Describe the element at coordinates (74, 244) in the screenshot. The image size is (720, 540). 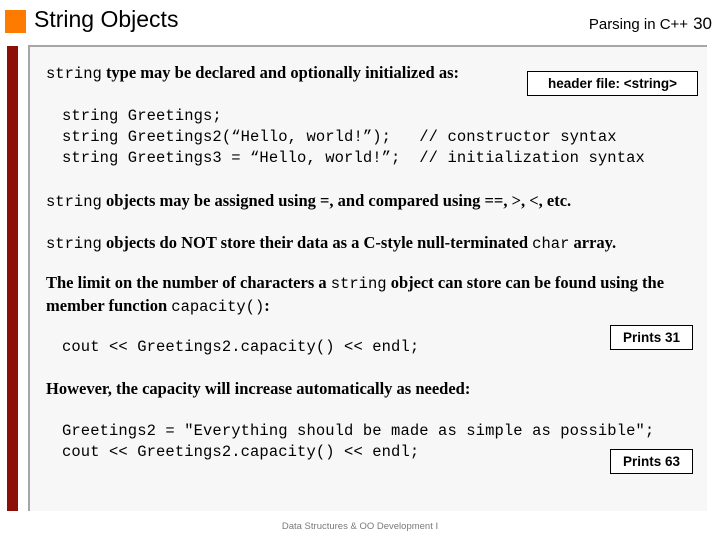
I see `storage-code-word: string` at that location.